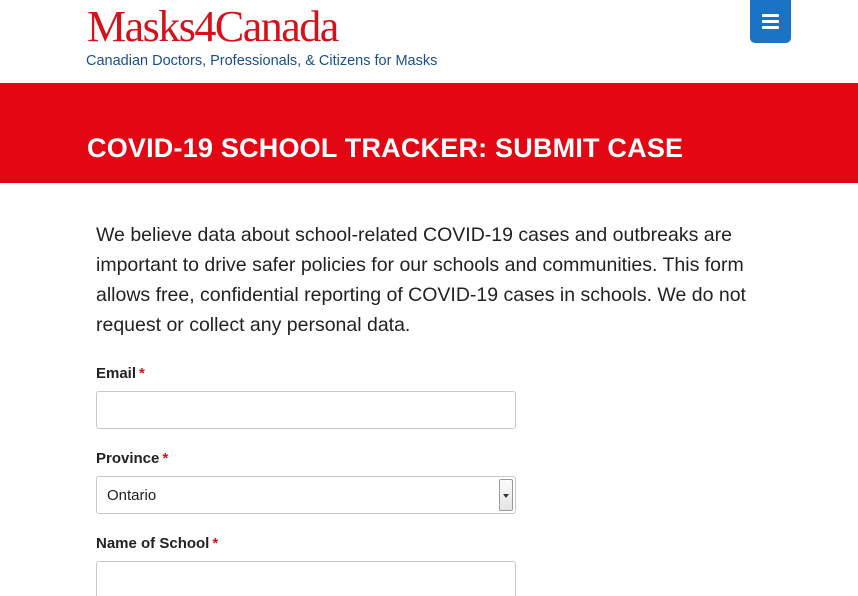  I want to click on hamburger-menu-icon, so click(770, 21).